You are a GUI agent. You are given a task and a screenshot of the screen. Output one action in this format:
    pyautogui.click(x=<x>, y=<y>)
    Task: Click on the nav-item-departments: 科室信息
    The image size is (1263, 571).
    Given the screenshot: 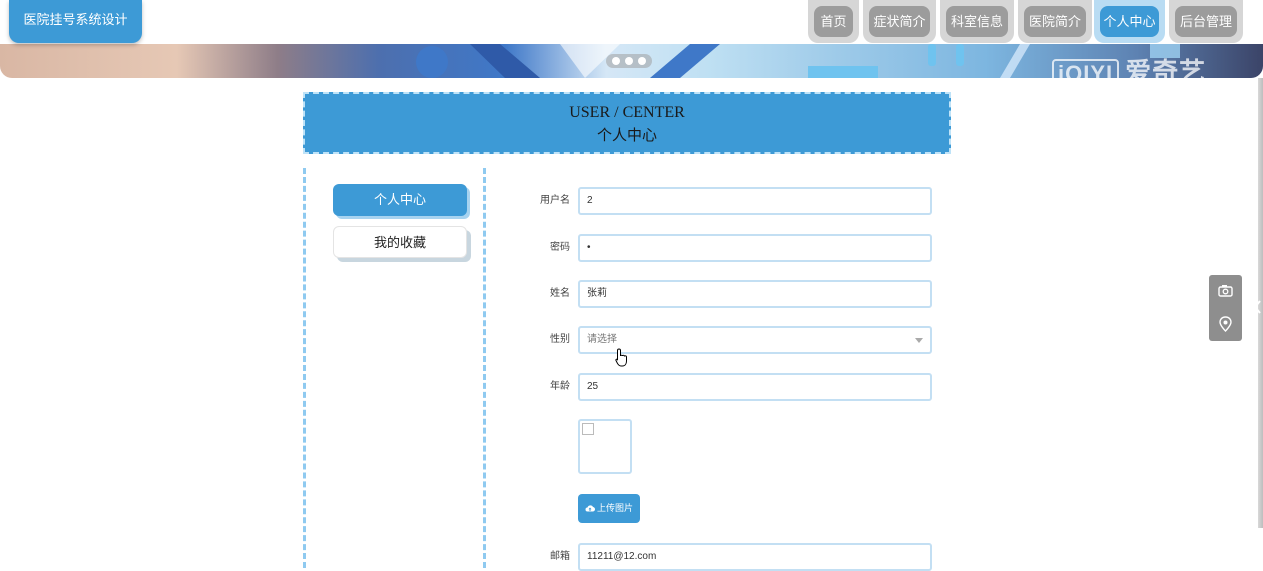 What is the action you would take?
    pyautogui.click(x=977, y=21)
    